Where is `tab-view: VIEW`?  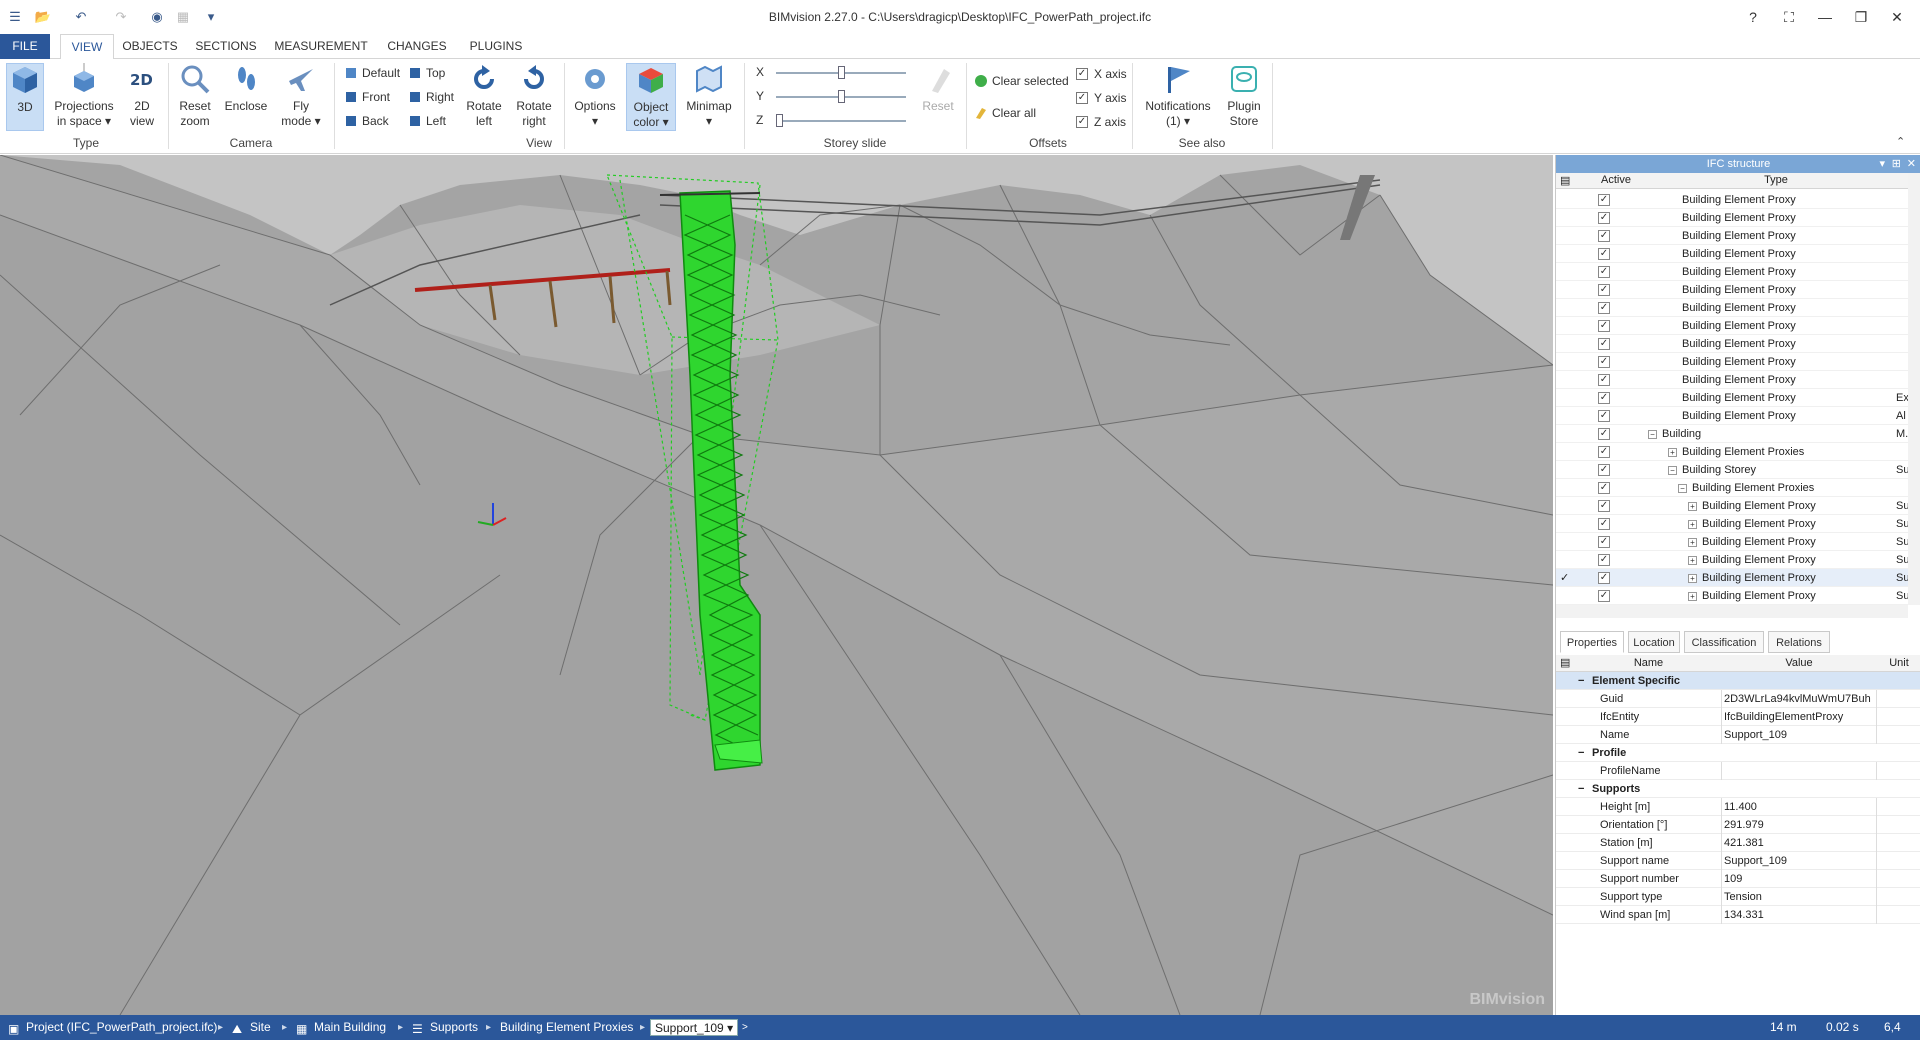
tab-view: VIEW is located at coordinates (87, 47).